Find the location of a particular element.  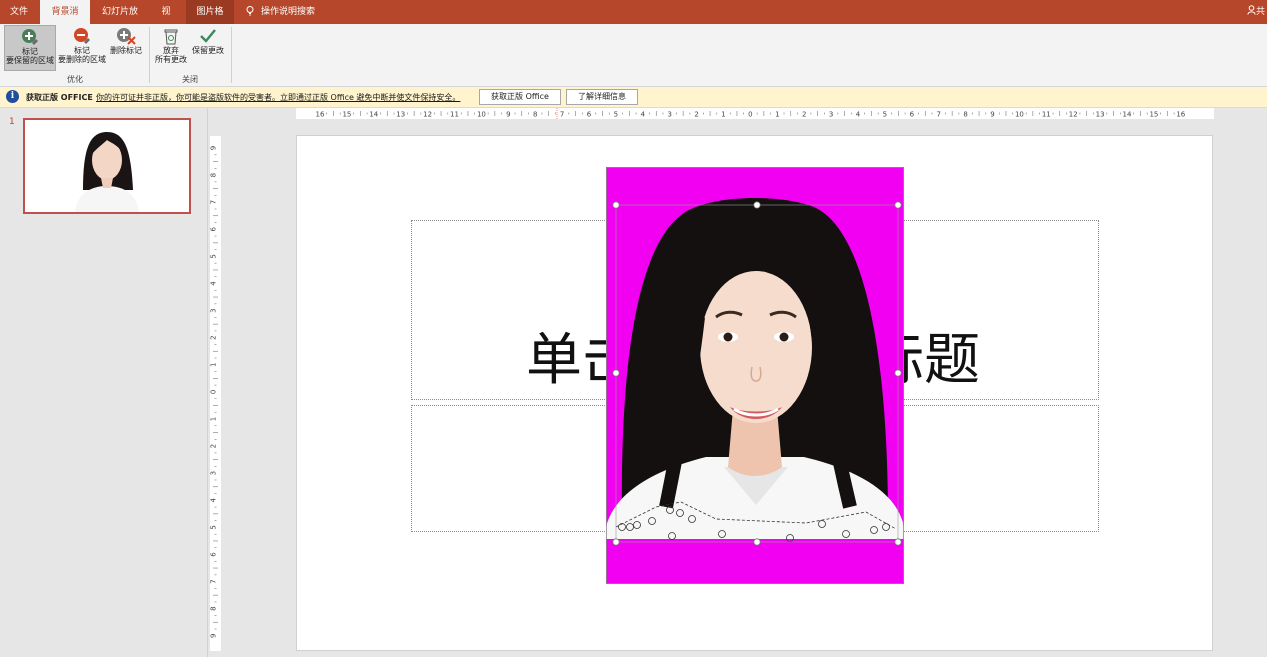

discard-changes-button: 放弃 所有更改 is located at coordinates (171, 48).